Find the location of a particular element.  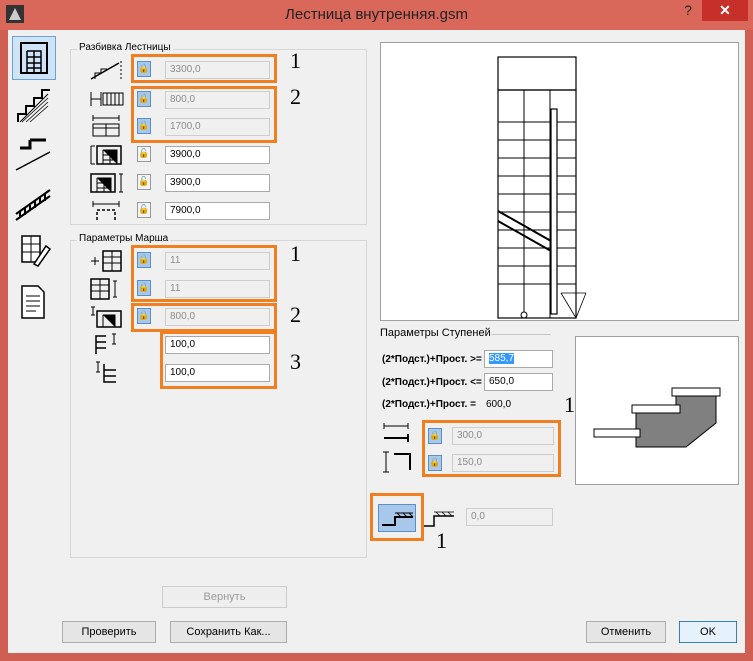

stringer-icon is located at coordinates (33, 154).